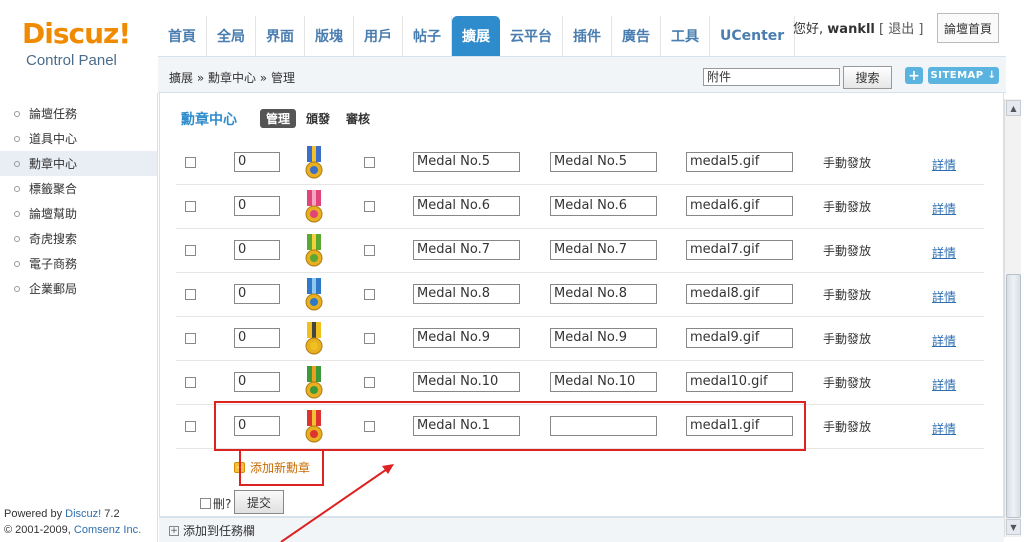 The height and width of the screenshot is (542, 1024). What do you see at coordinates (739, 338) in the screenshot?
I see `medal-image-input: medal9.gif` at bounding box center [739, 338].